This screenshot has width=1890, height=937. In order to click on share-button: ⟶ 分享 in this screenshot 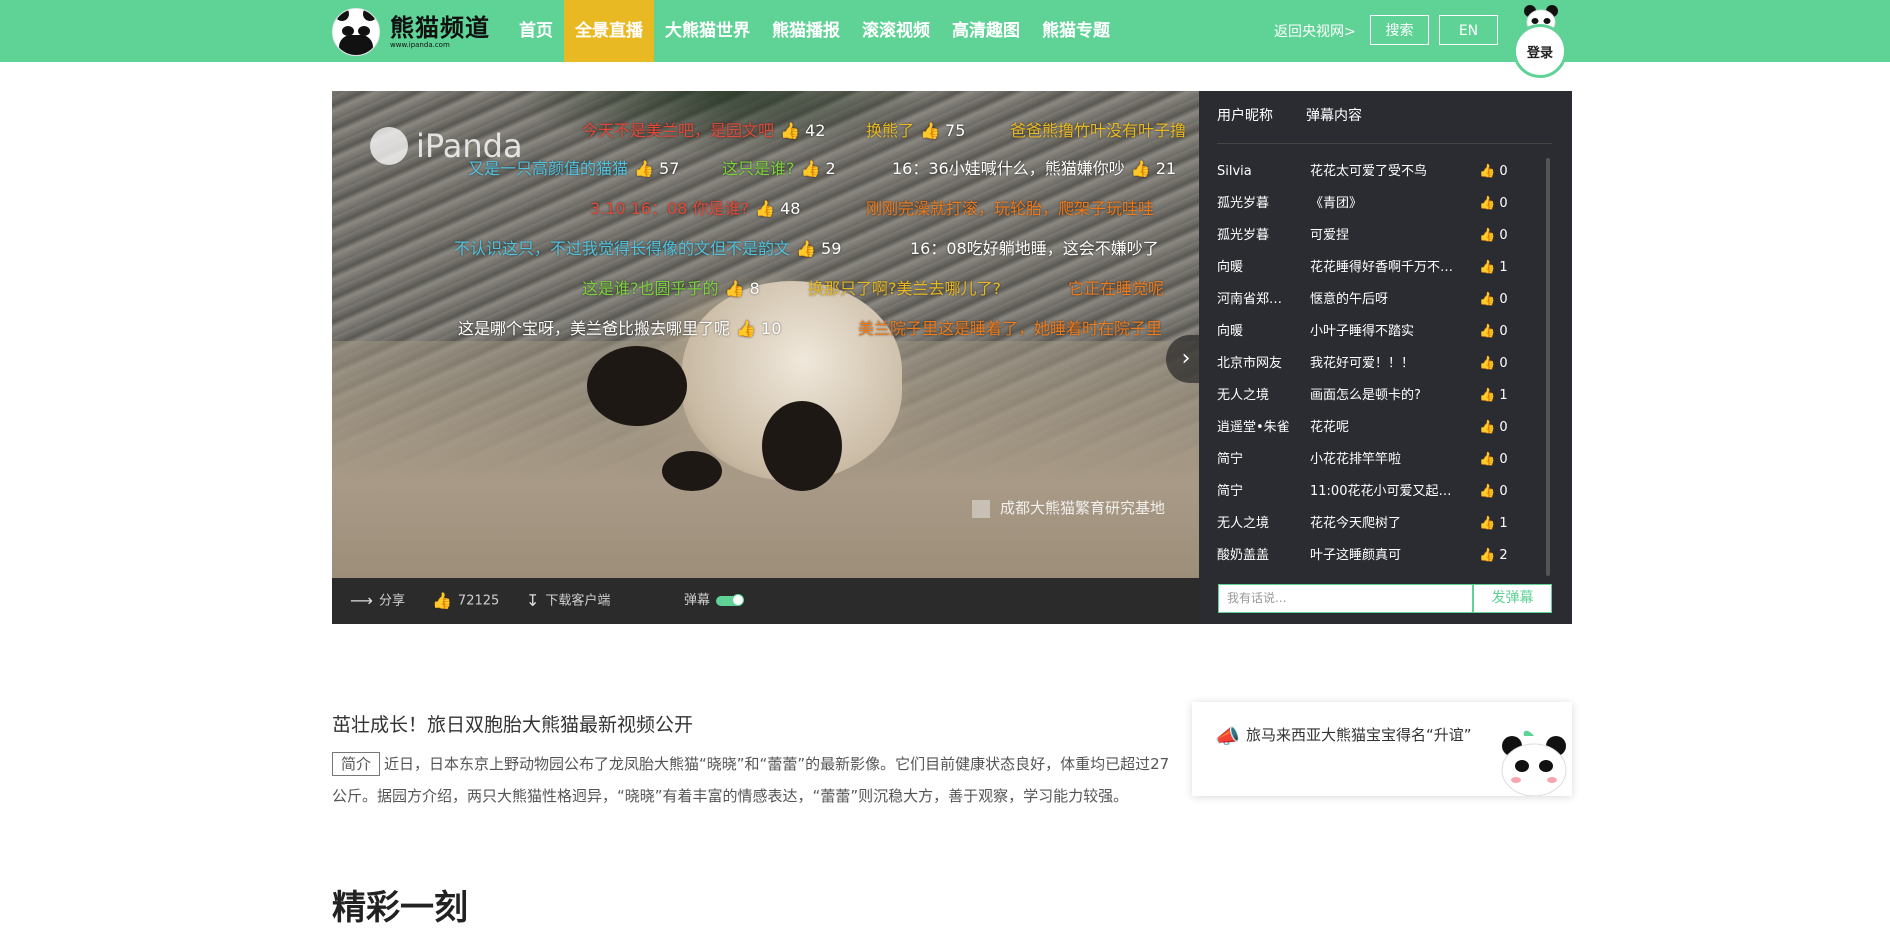, I will do `click(377, 601)`.